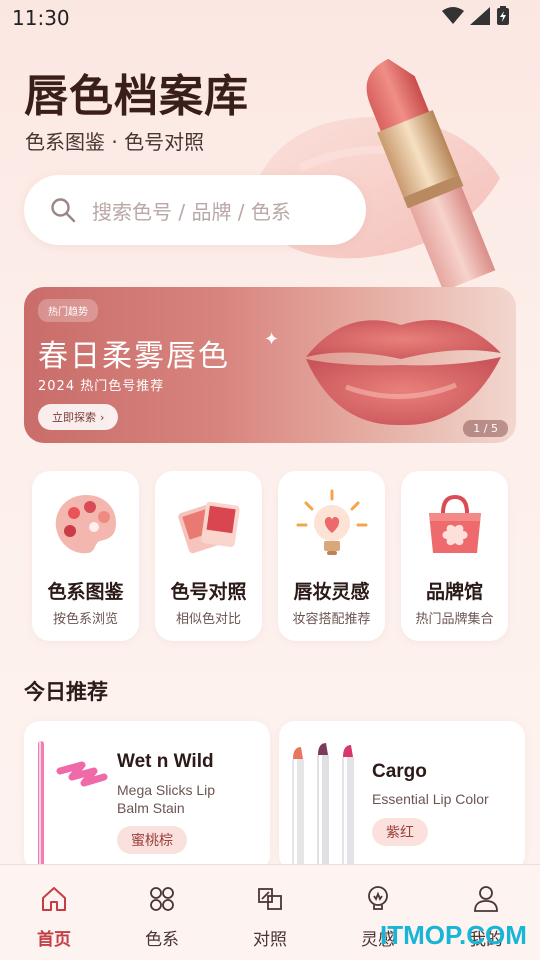 This screenshot has height=960, width=540. I want to click on compare-icon, so click(270, 899).